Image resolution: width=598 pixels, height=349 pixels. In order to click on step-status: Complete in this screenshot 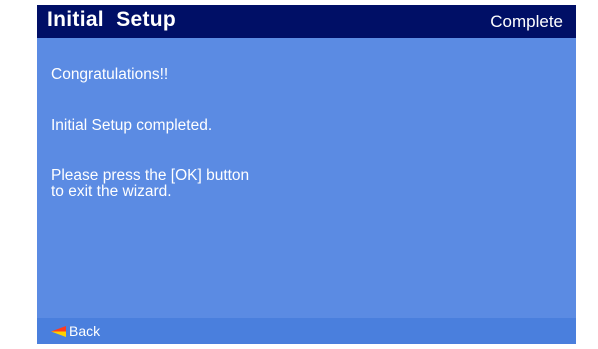, I will do `click(526, 21)`.